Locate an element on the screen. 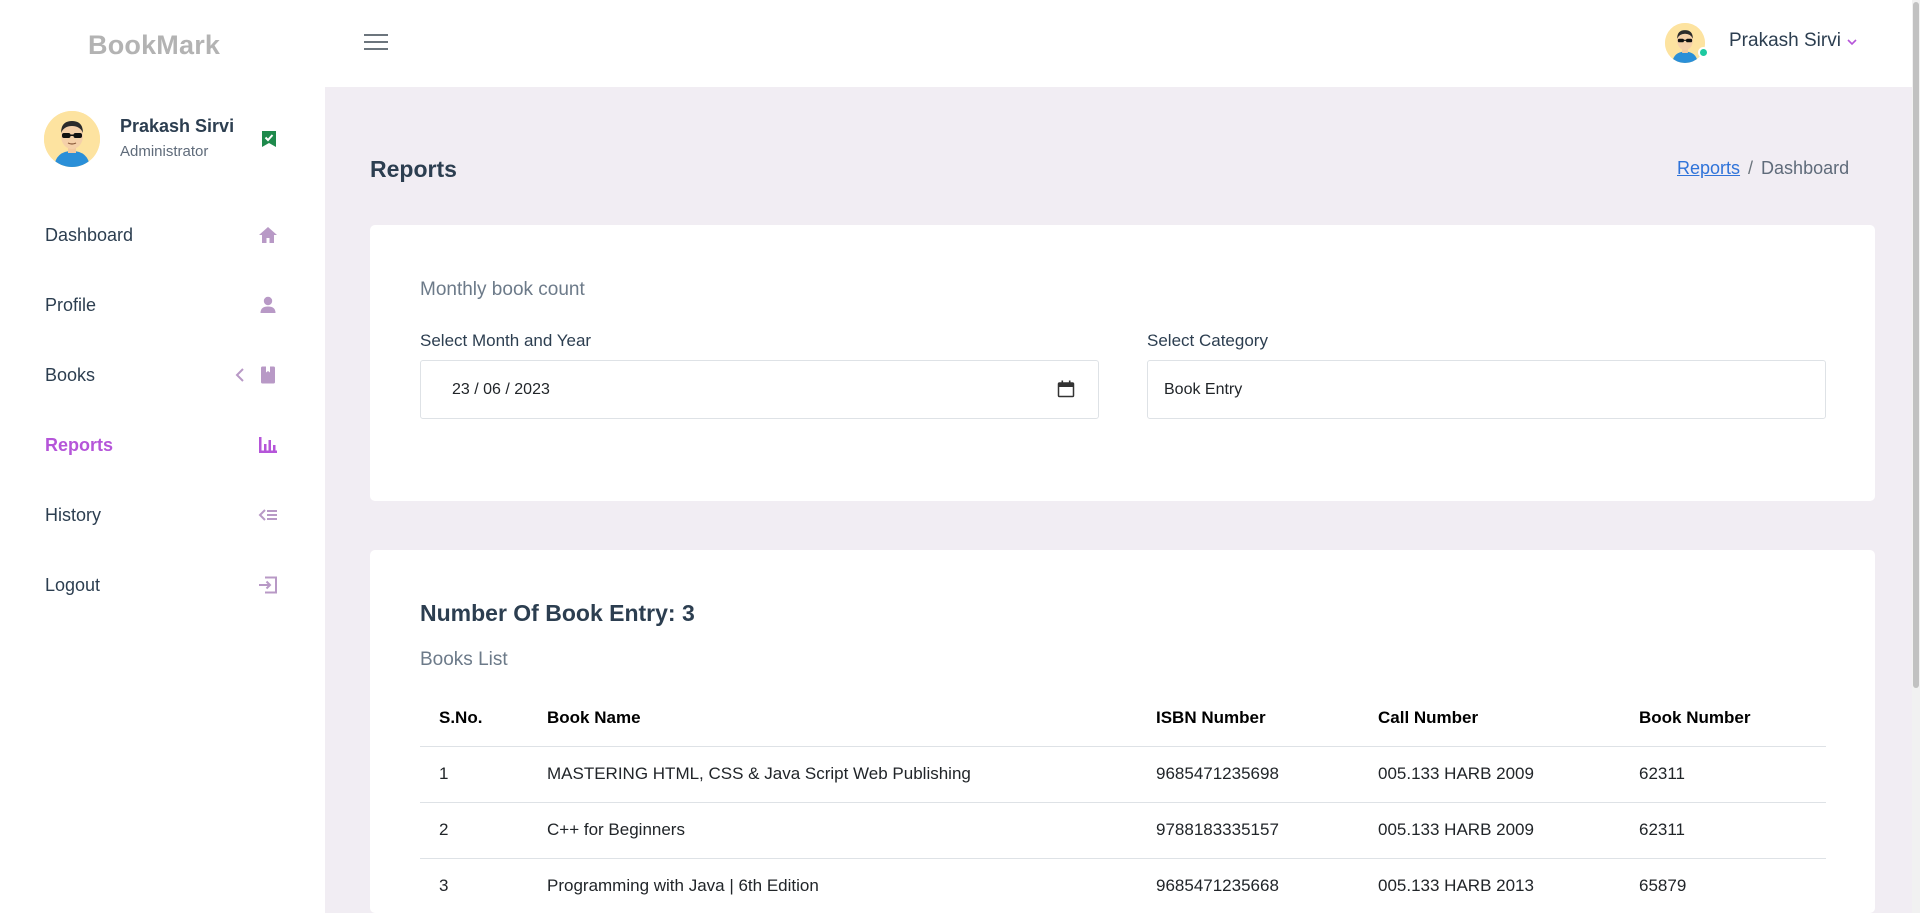 The image size is (1920, 913). verified-badge-icon is located at coordinates (269, 139).